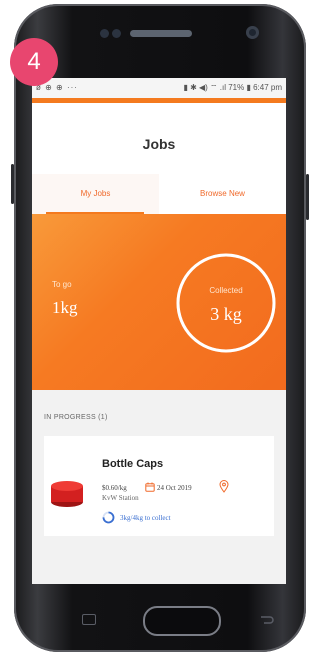 The image size is (320, 655). Describe the element at coordinates (108, 517) in the screenshot. I see `progress-ring-icon` at that location.